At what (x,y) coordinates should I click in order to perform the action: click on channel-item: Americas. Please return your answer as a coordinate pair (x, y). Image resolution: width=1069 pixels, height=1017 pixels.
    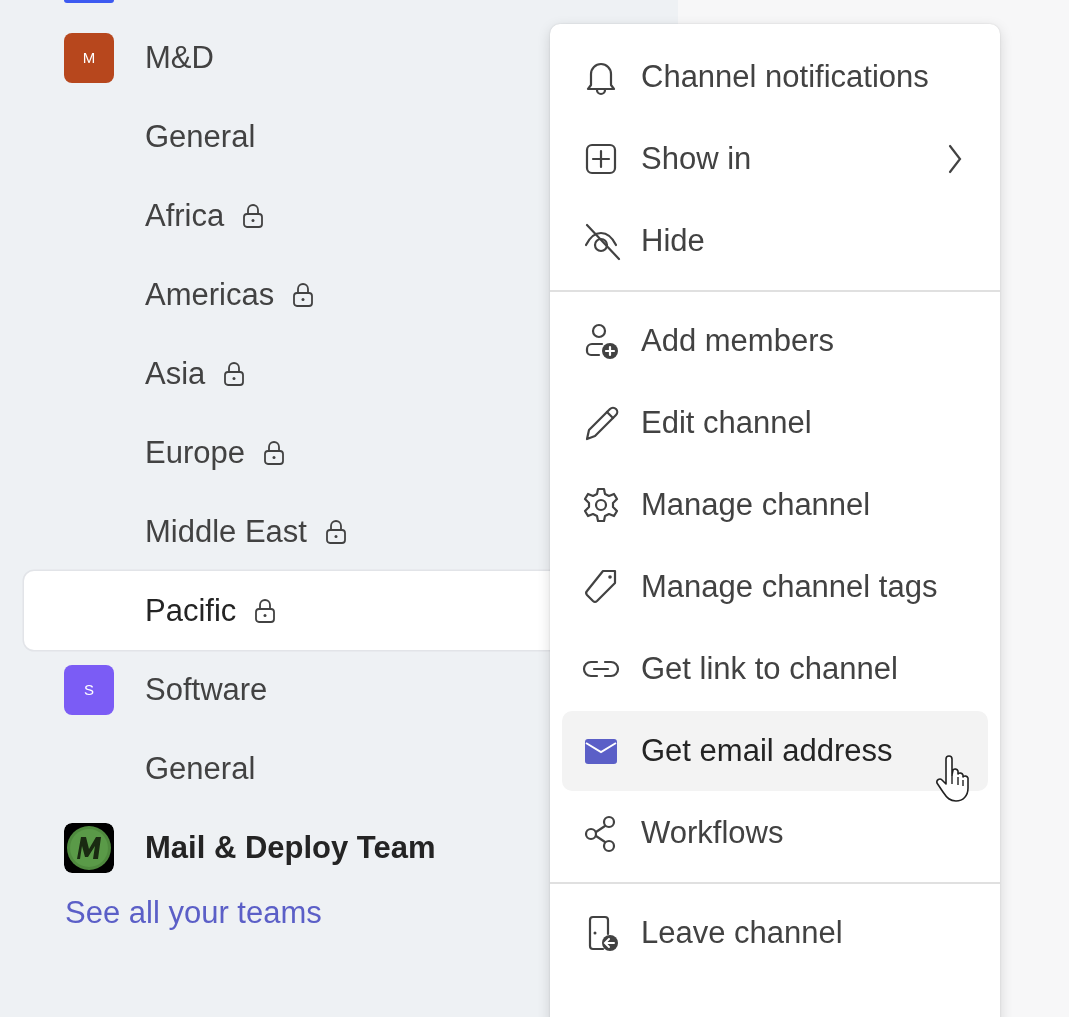
    Looking at the image, I should click on (275, 294).